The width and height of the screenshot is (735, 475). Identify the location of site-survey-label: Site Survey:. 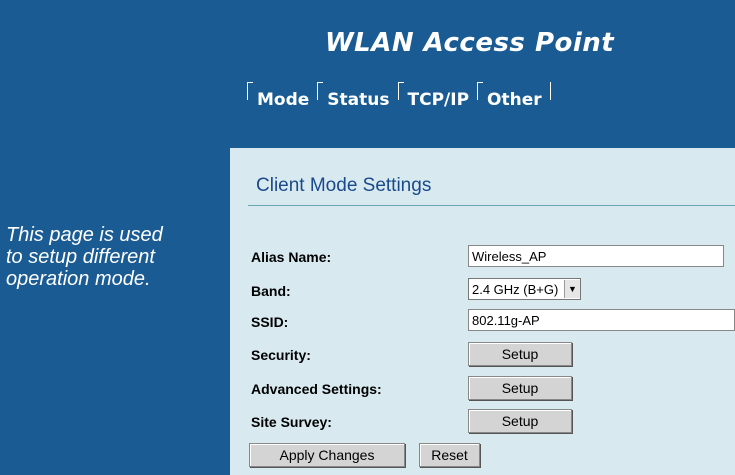
(291, 422).